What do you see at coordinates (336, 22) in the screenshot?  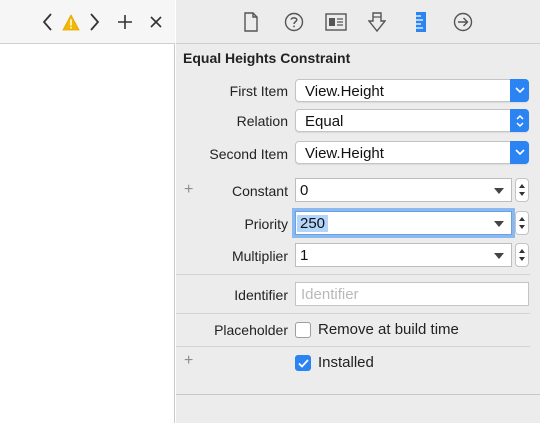 I see `identity-icon` at bounding box center [336, 22].